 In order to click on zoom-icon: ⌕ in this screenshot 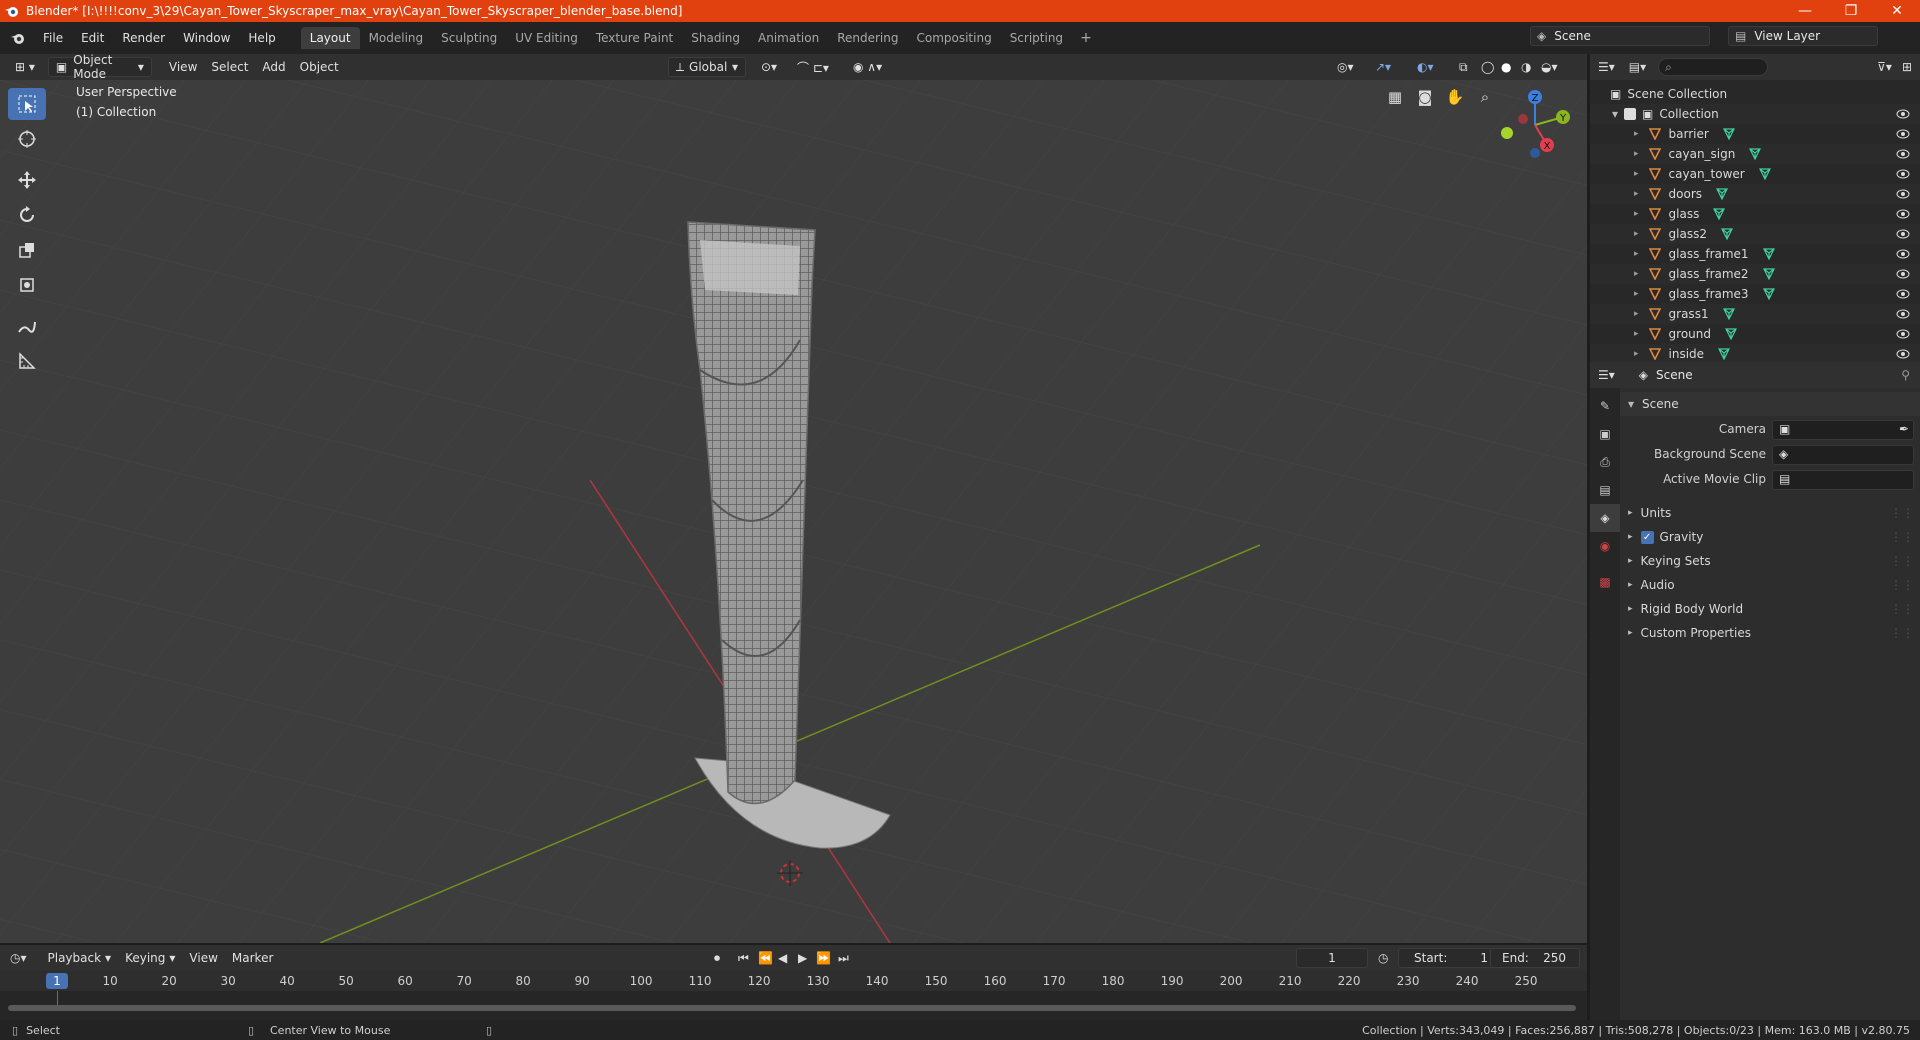, I will do `click(1485, 100)`.